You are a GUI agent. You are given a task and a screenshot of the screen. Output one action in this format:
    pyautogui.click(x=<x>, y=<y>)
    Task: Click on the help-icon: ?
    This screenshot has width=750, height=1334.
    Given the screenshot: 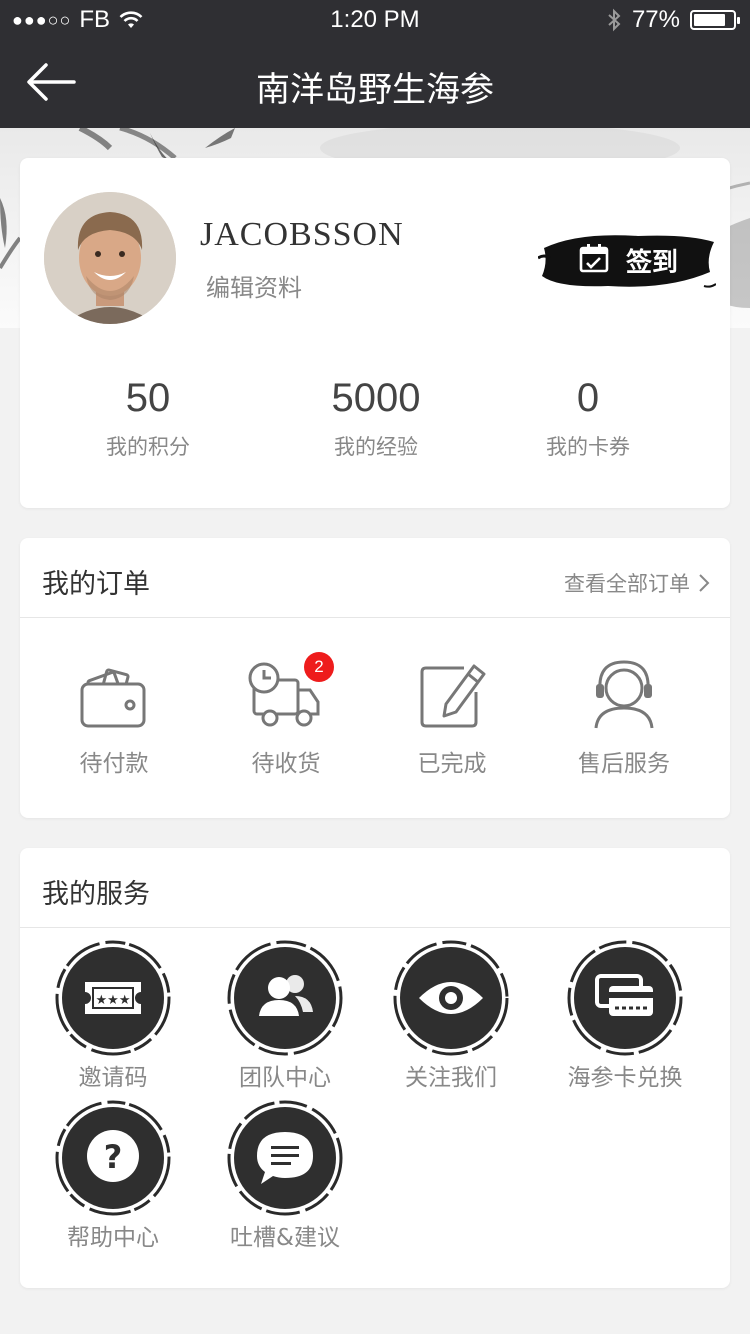 What is the action you would take?
    pyautogui.click(x=113, y=1158)
    